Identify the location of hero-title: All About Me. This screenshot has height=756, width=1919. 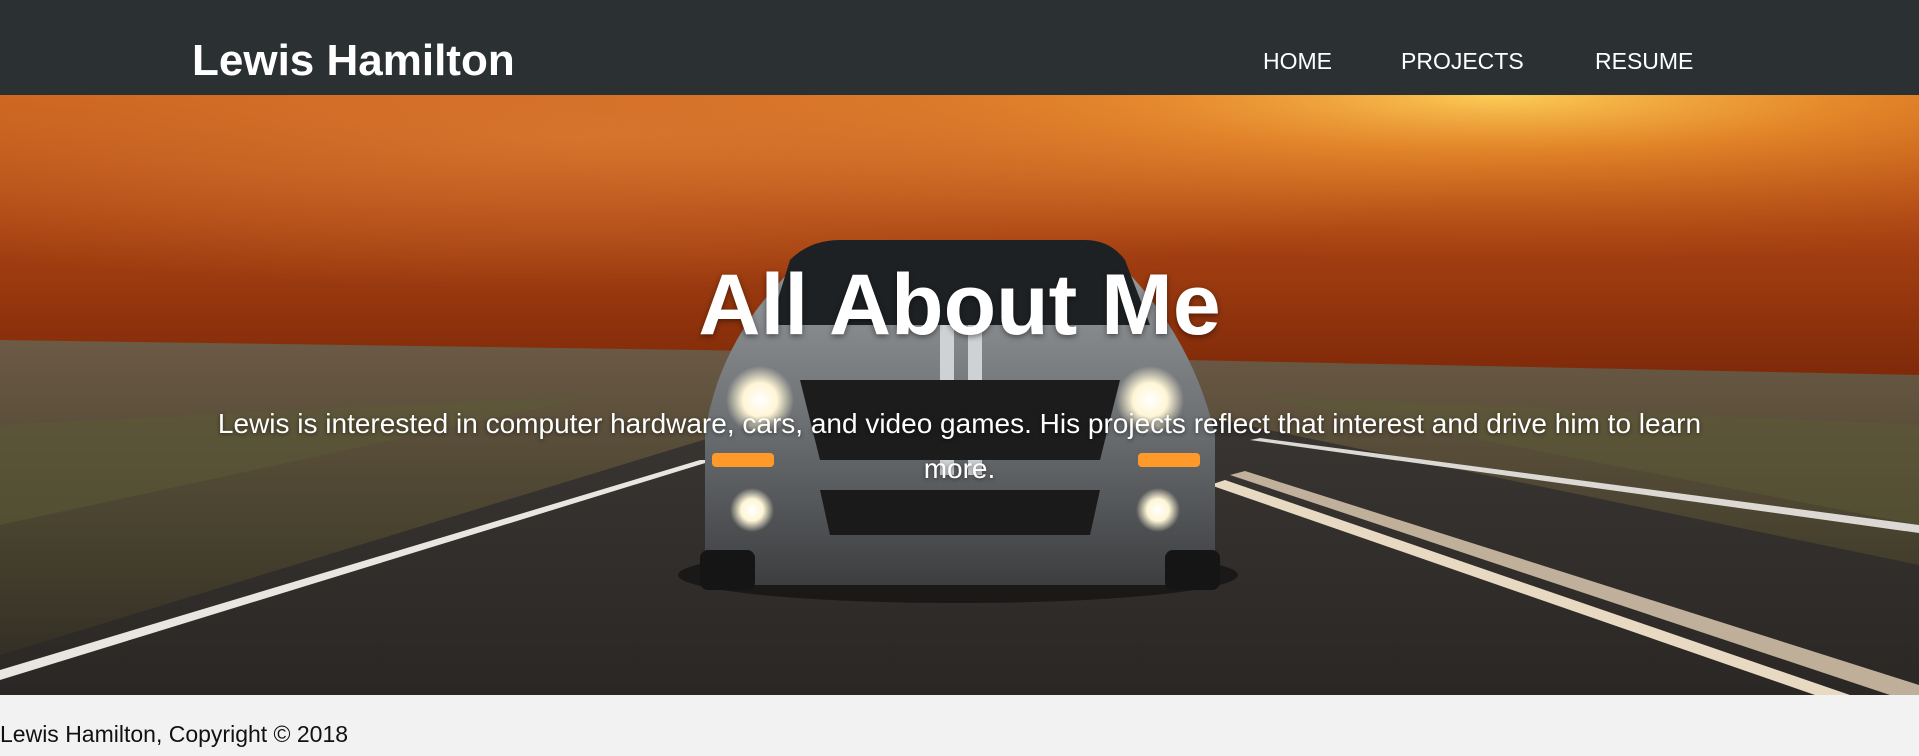
(959, 305).